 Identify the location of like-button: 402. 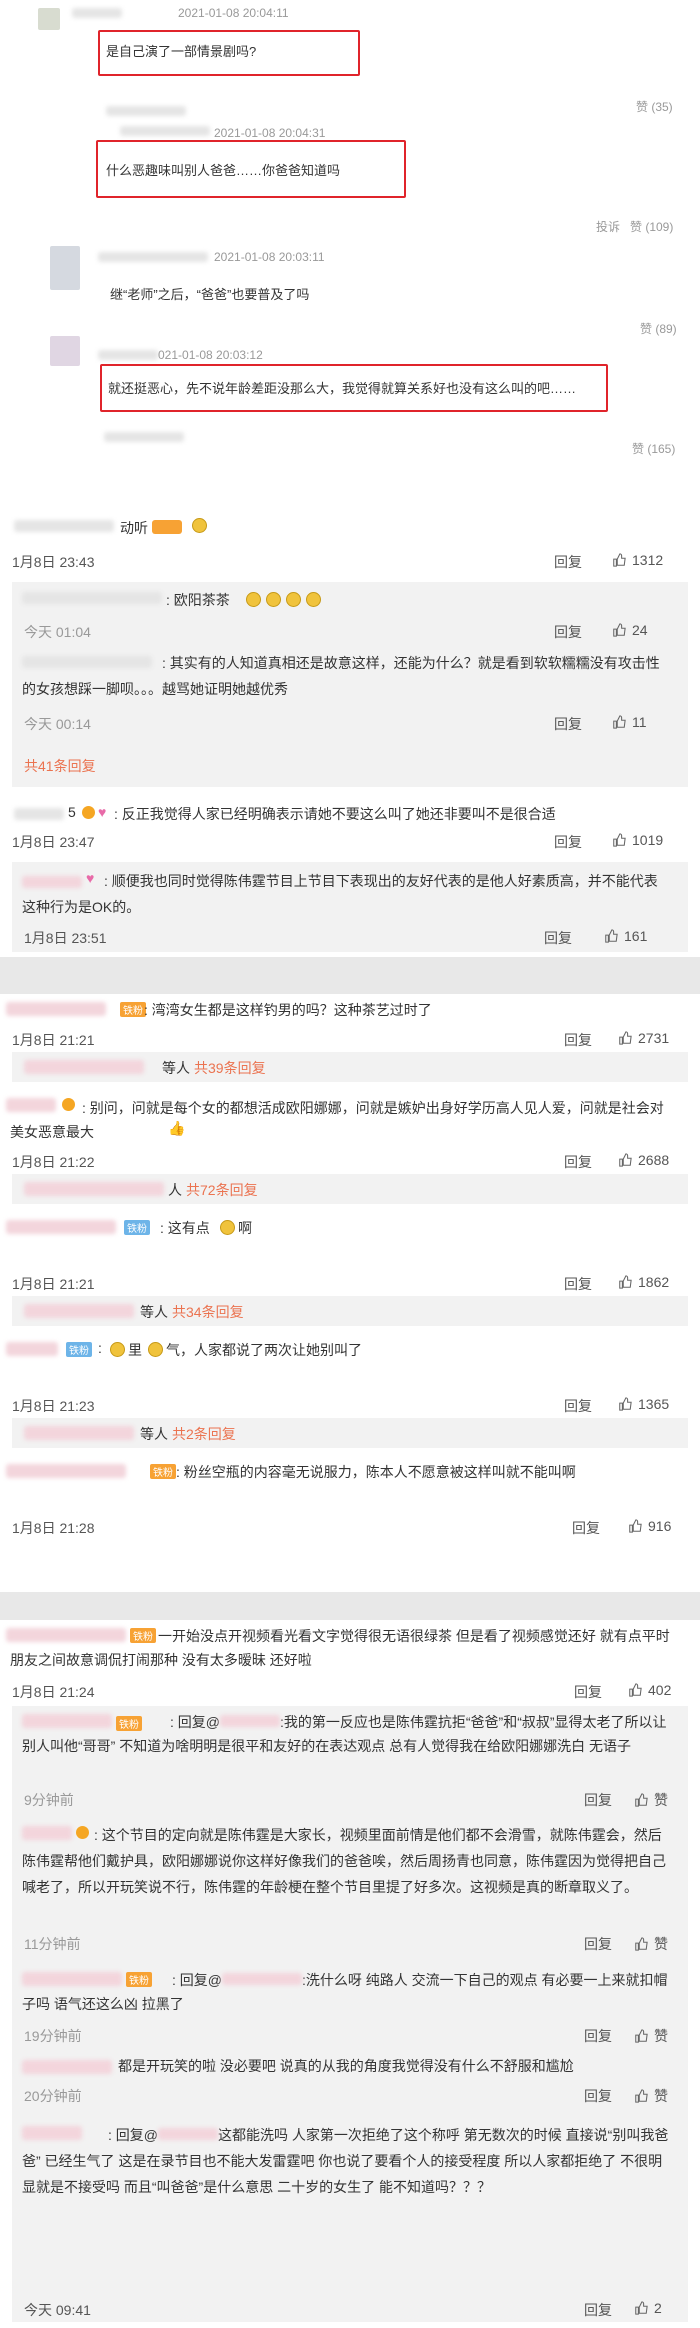
(649, 1690).